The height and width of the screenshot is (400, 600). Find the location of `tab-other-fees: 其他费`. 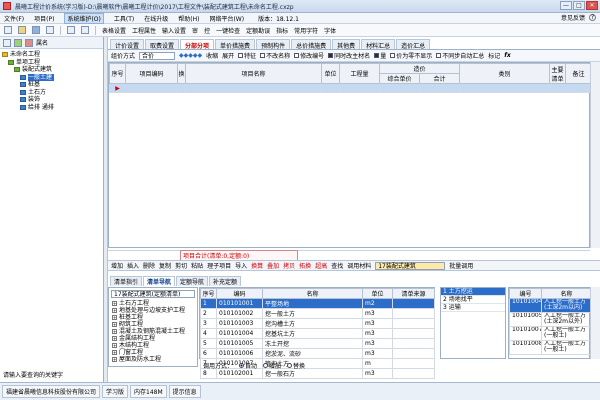

tab-other-fees: 其他费 is located at coordinates (346, 44).